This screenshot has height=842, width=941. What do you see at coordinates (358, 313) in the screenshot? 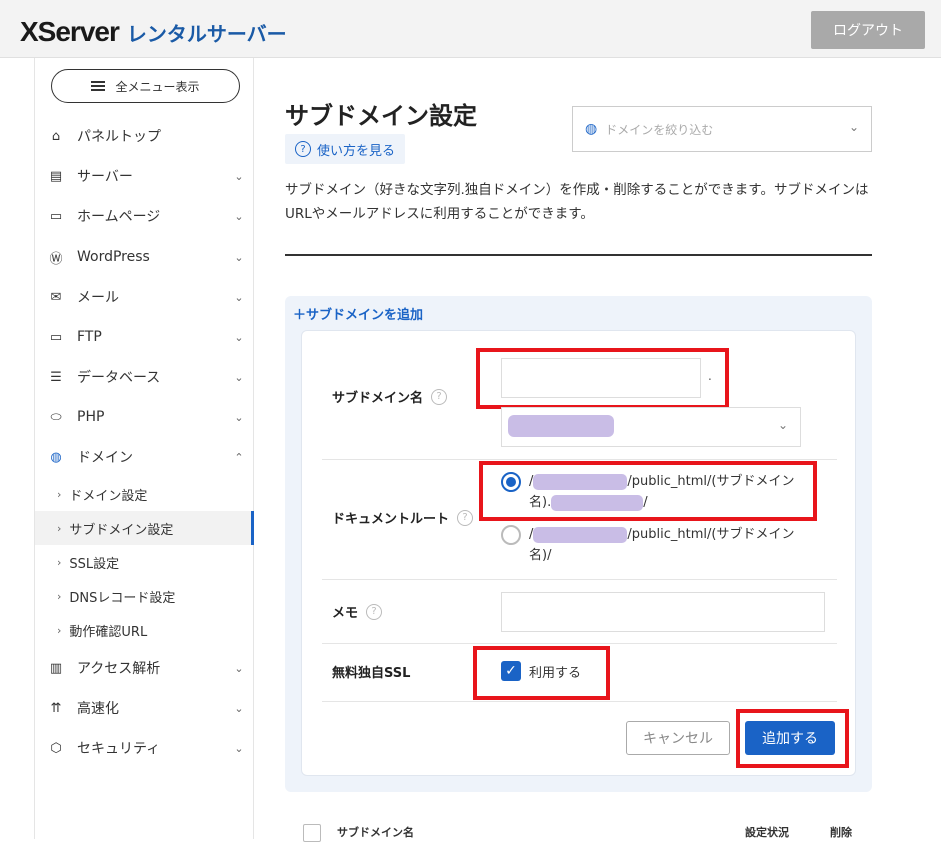
I see `add-subdomain-toggle: ＋サブドメインを追加` at bounding box center [358, 313].